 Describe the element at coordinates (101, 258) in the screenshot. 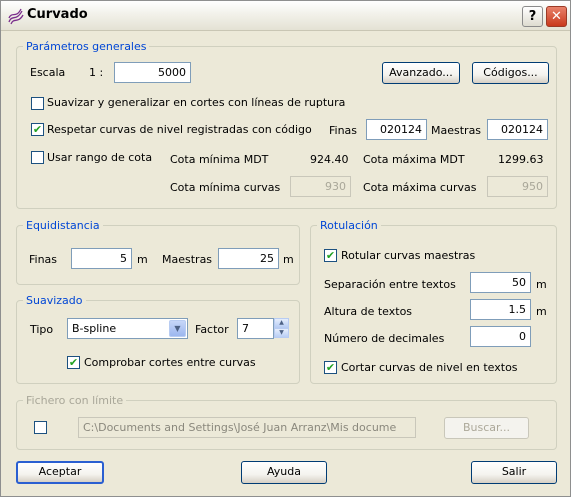

I see `equi-finas-input: 5` at that location.